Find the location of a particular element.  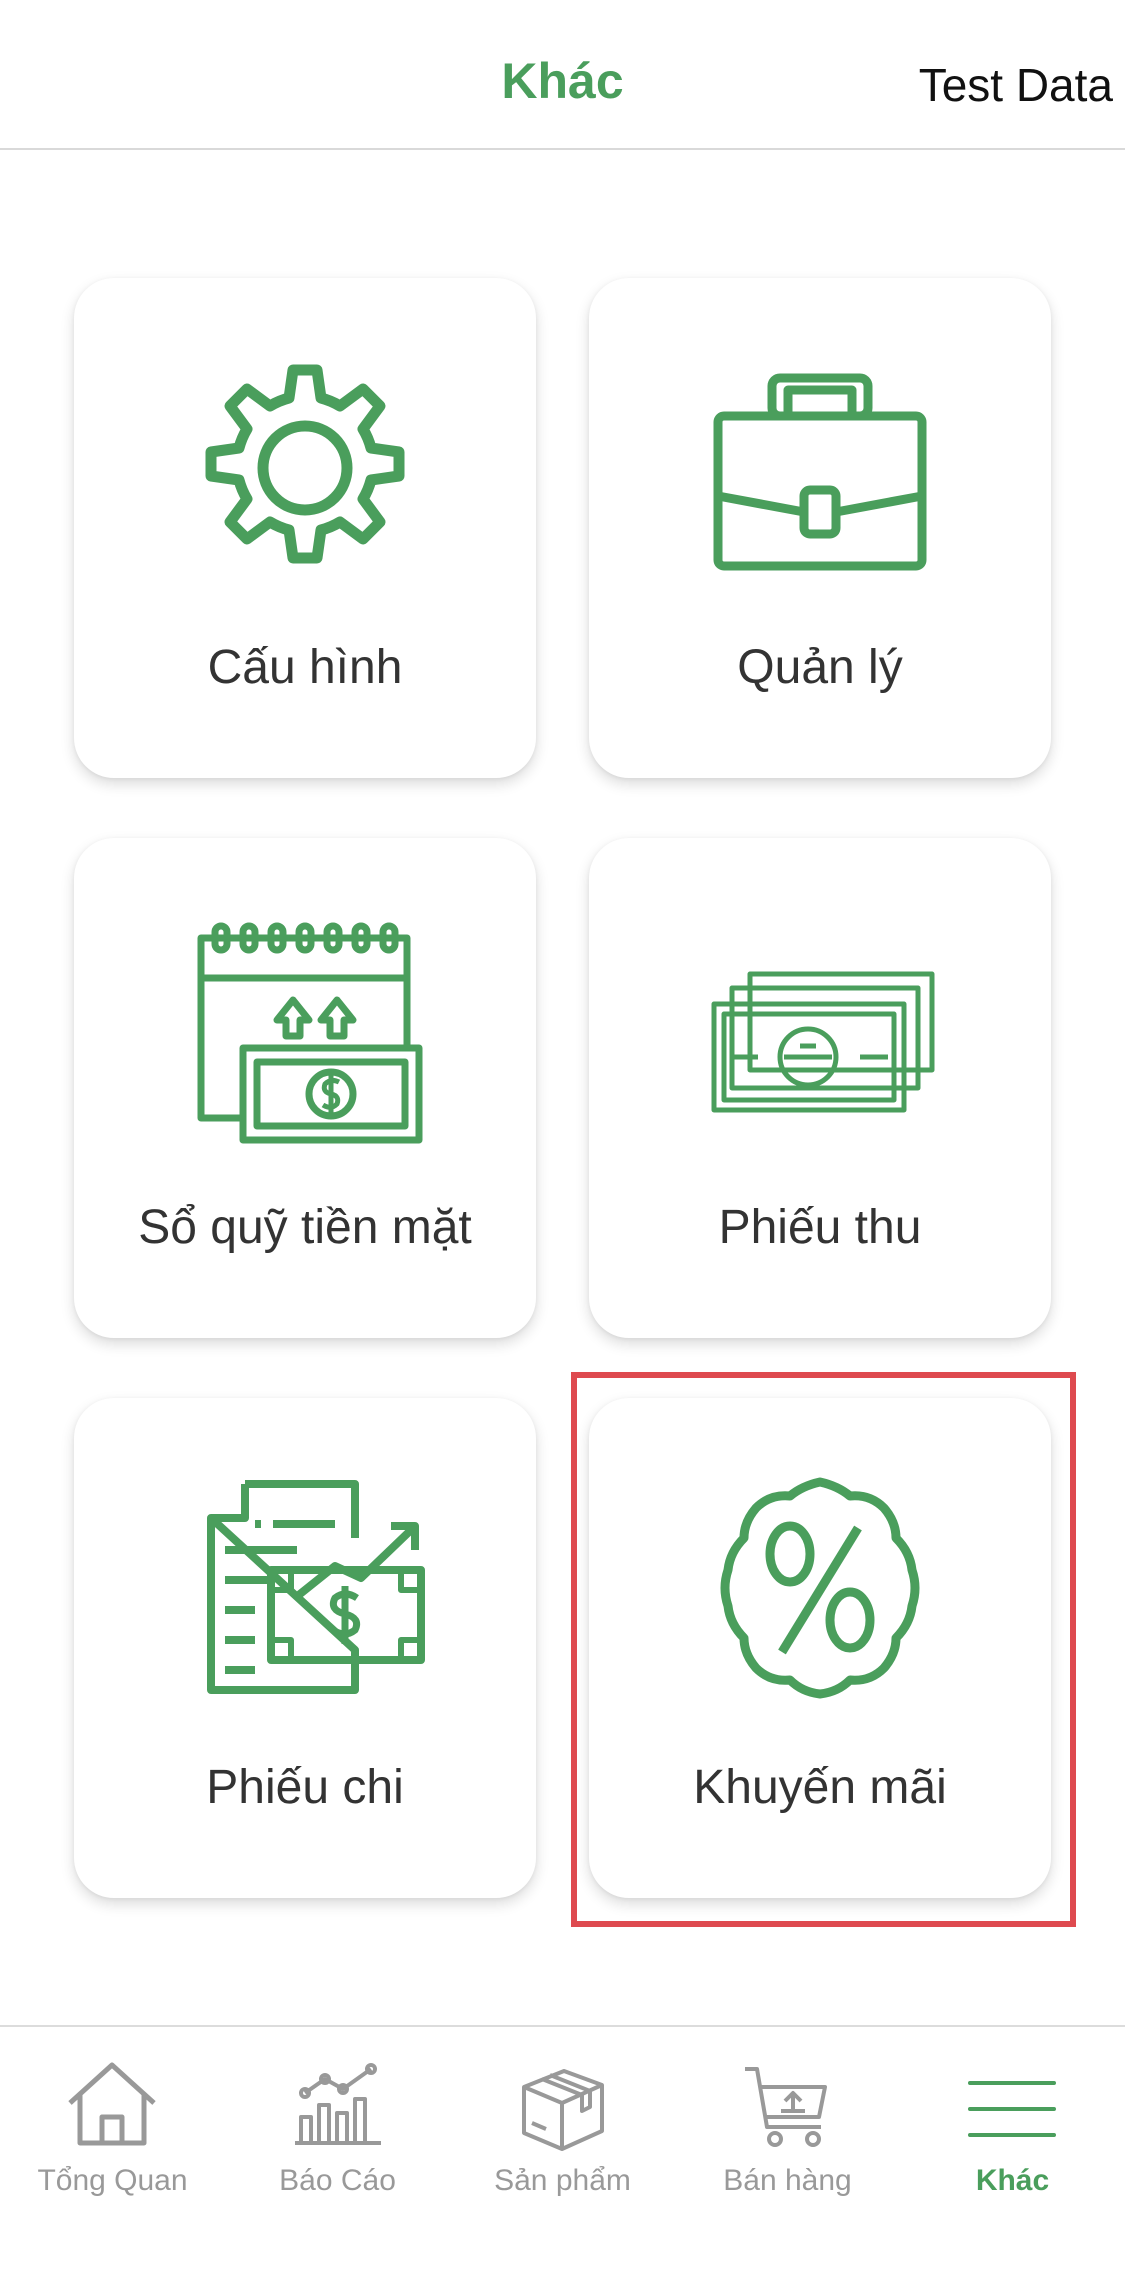

expense-voucher-icon is located at coordinates (305, 1588).